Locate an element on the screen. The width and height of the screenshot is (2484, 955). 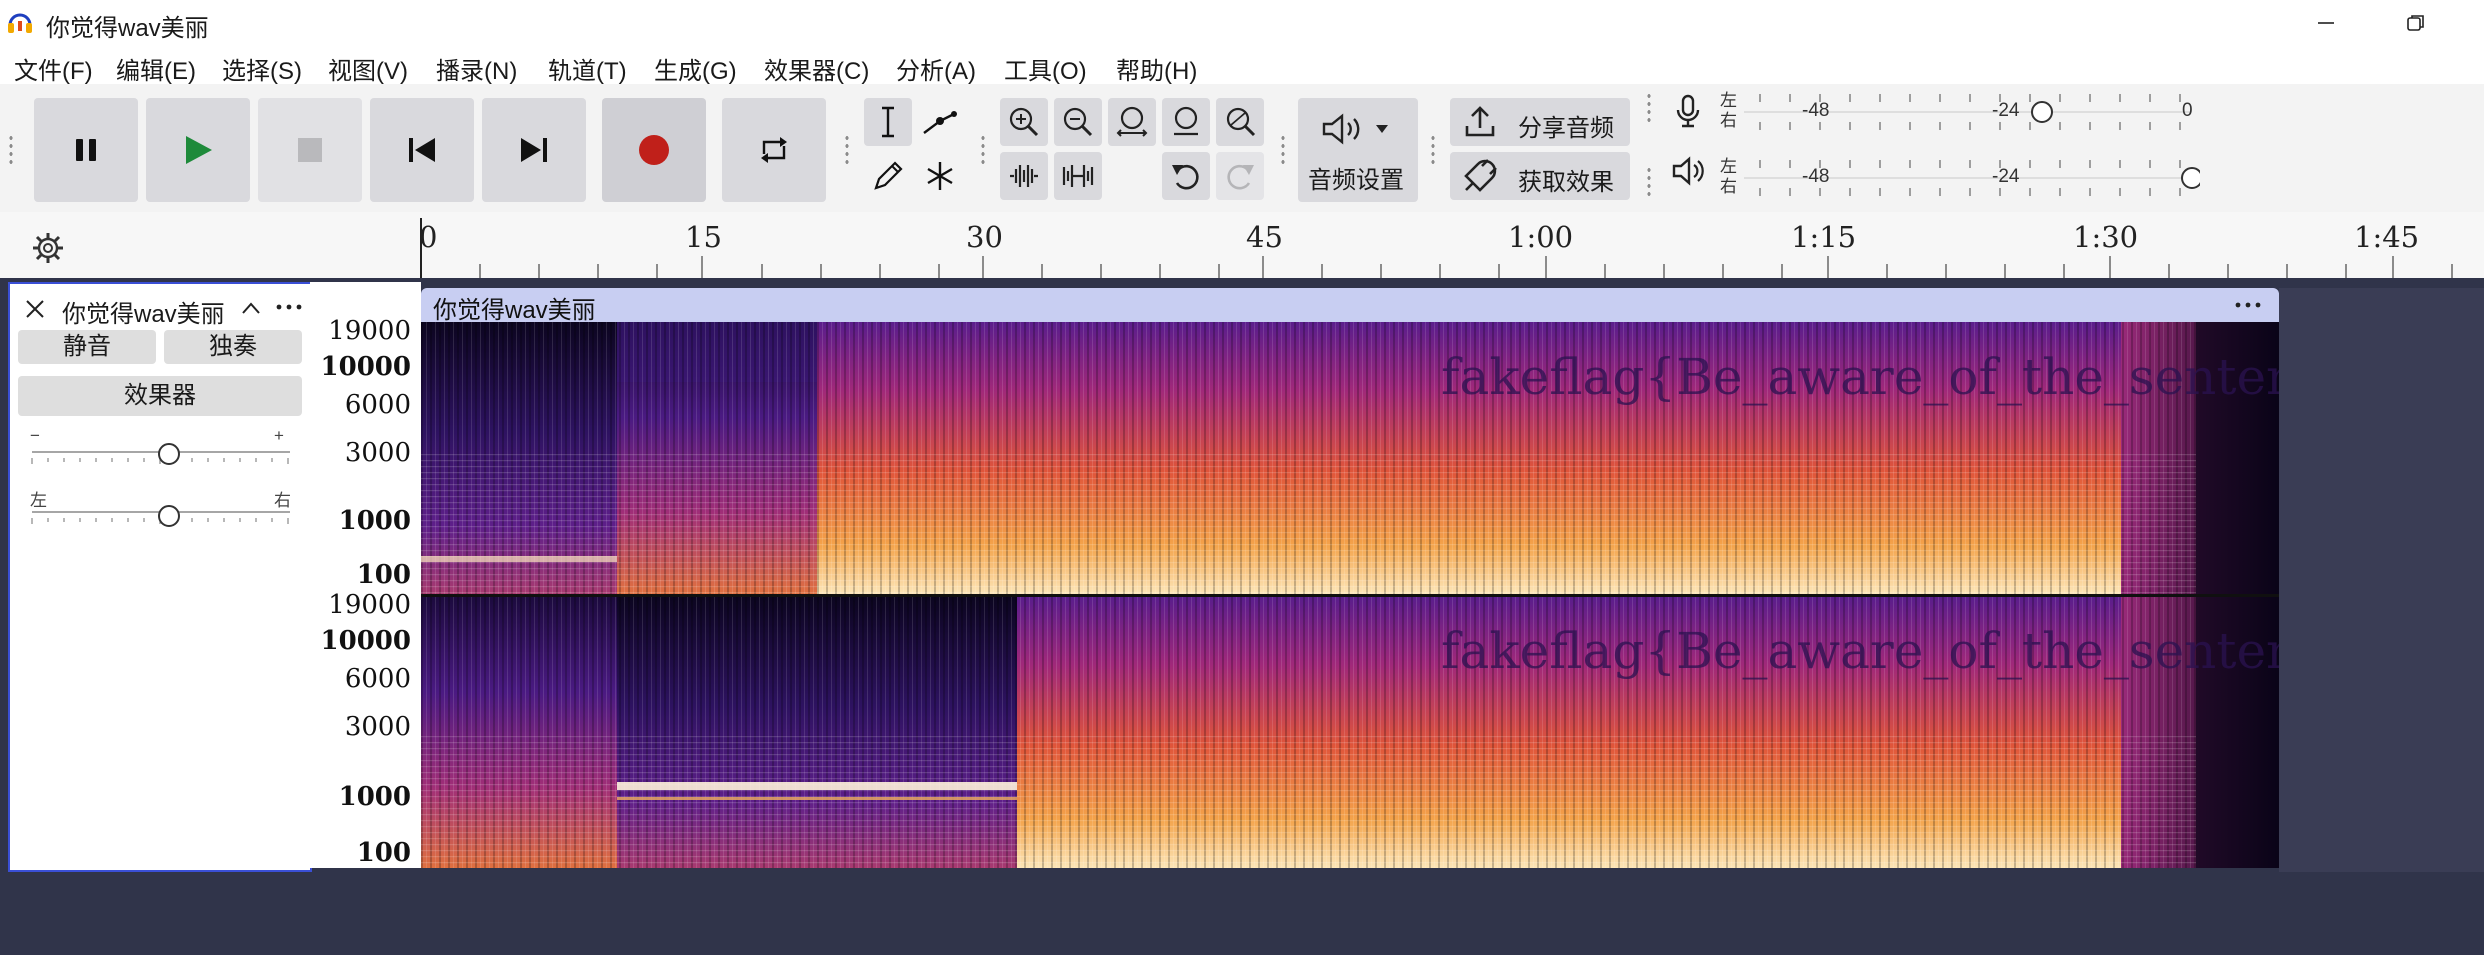
pan-slider is located at coordinates (162, 519).